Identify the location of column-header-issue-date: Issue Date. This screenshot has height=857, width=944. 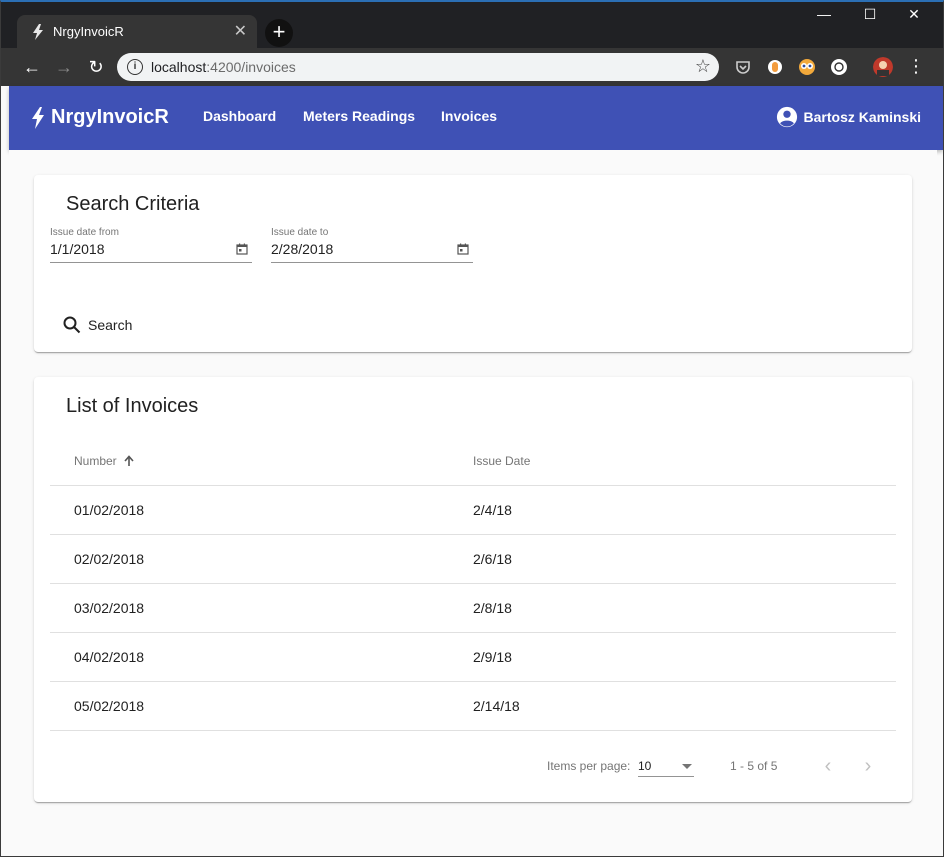
(684, 461).